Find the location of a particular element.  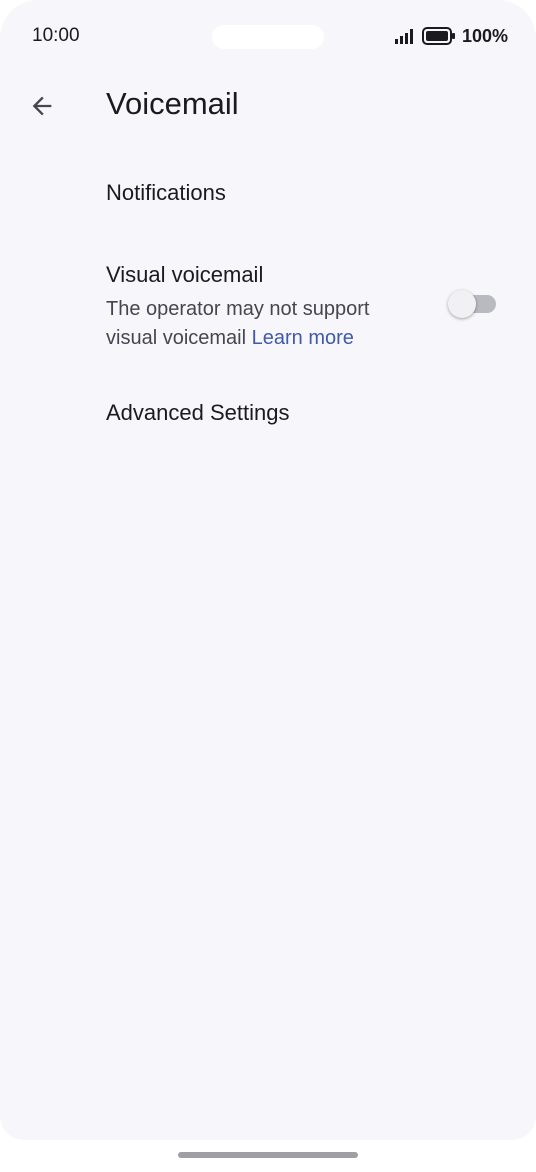

learn-more-link: Learn more is located at coordinates (303, 338).